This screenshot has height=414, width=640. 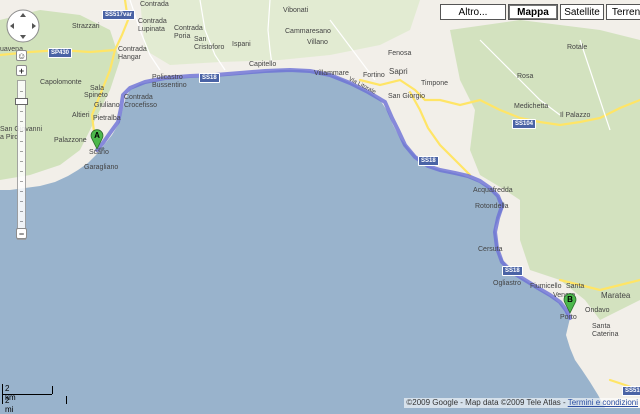 What do you see at coordinates (21, 101) in the screenshot?
I see `zoom-slider-thumb` at bounding box center [21, 101].